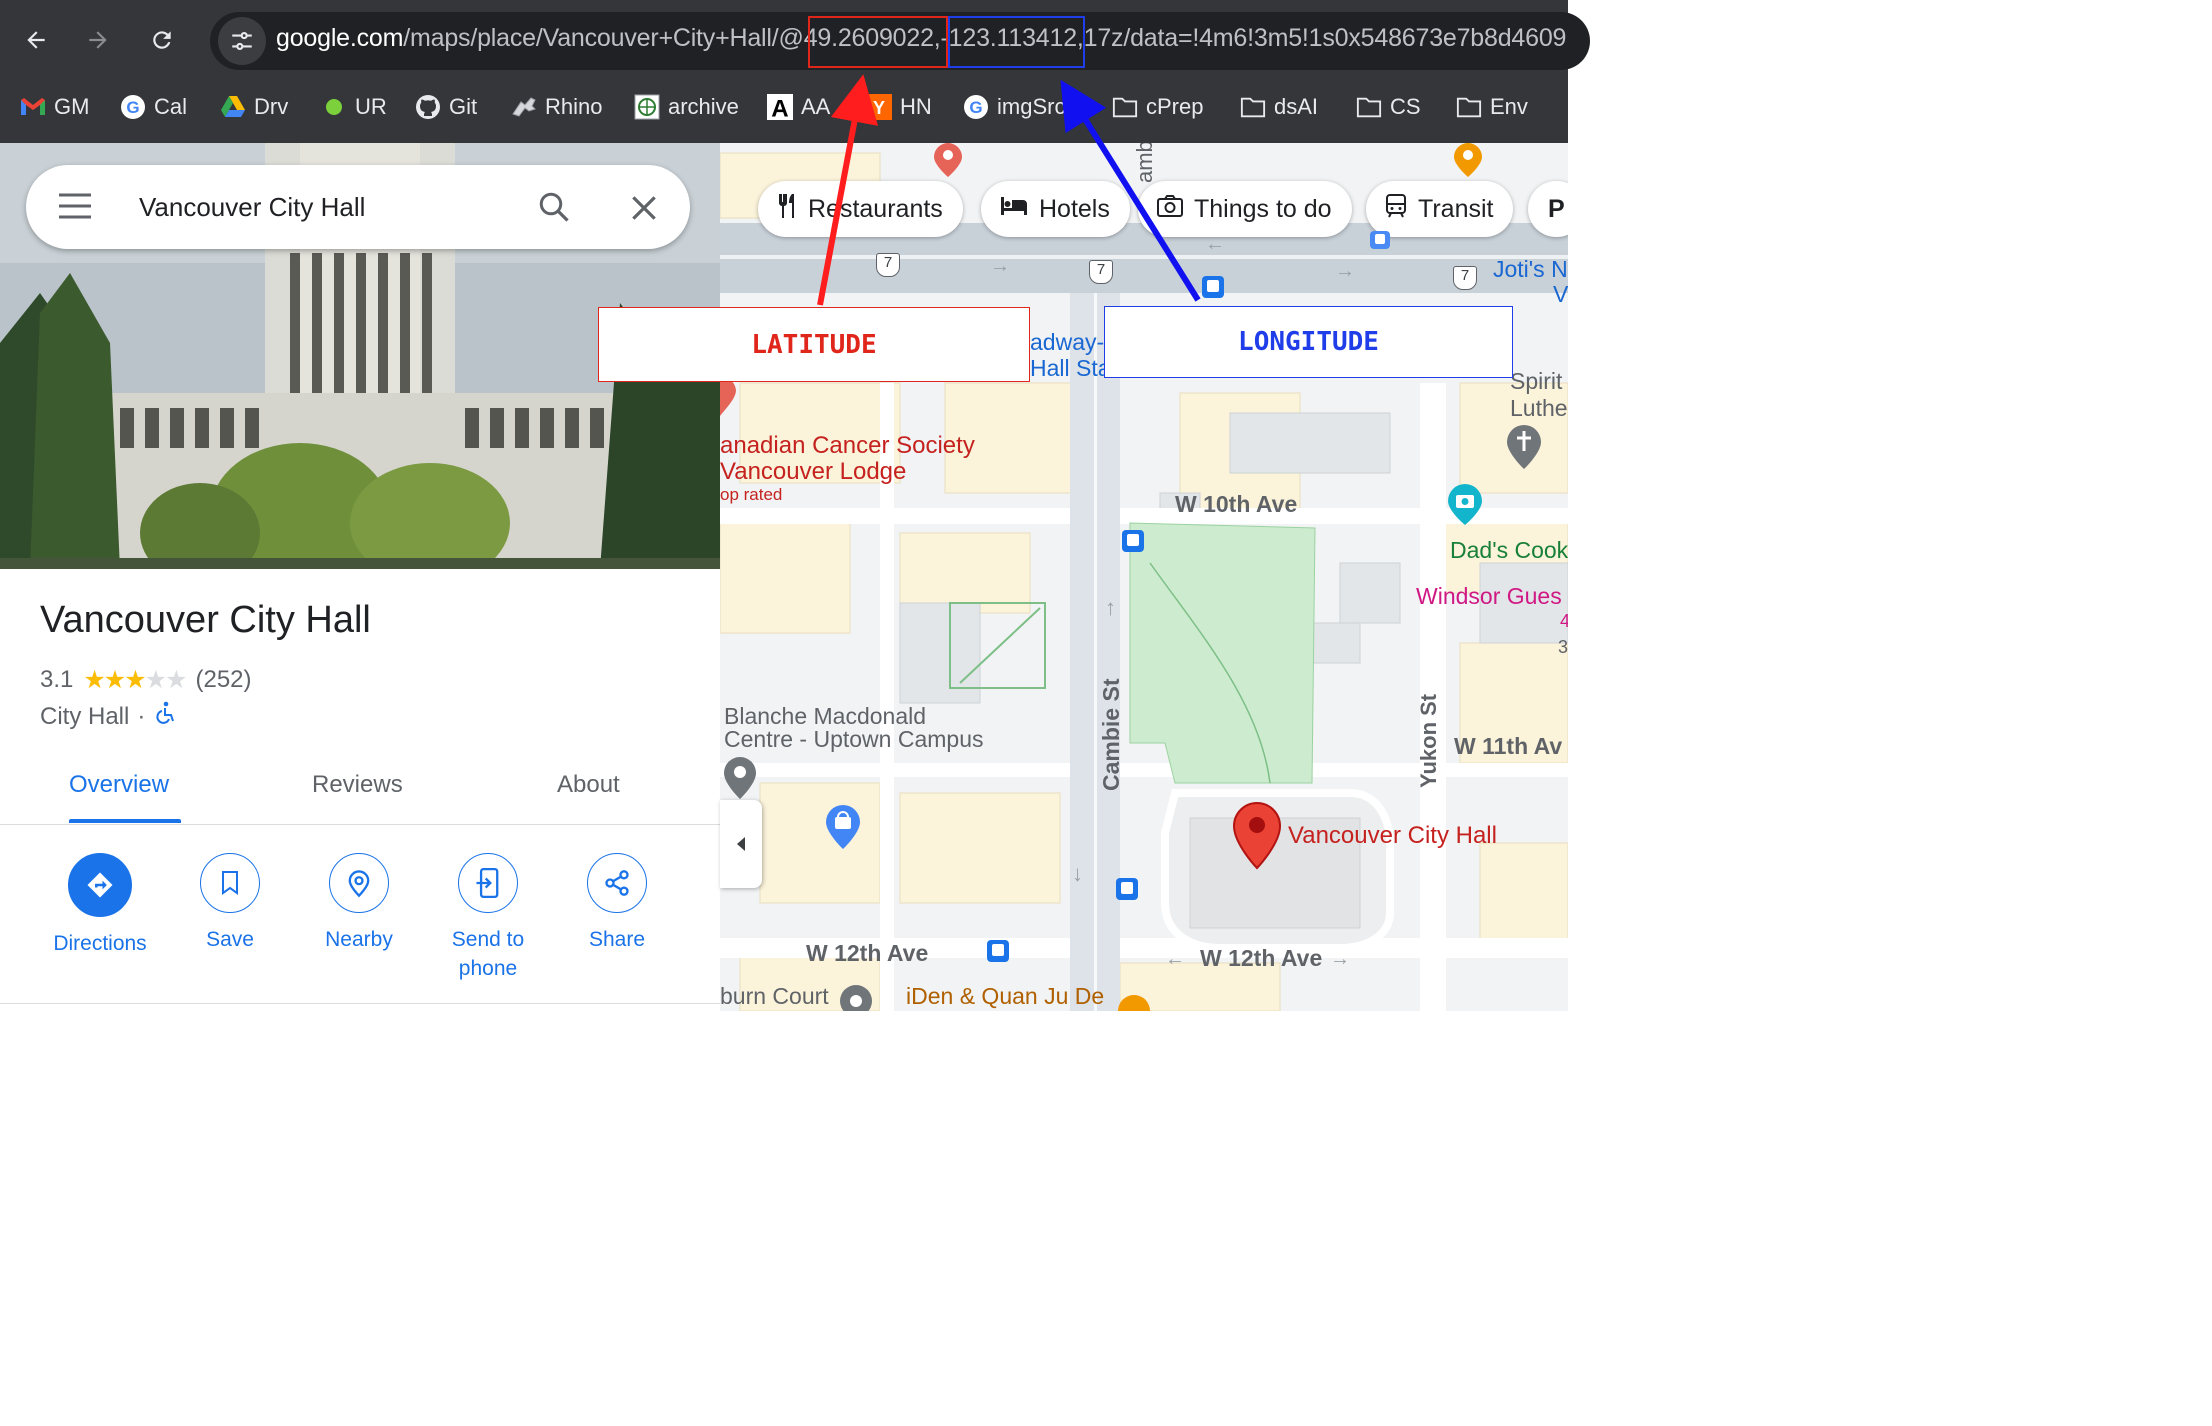 This screenshot has width=2212, height=1426. What do you see at coordinates (233, 107) in the screenshot?
I see `drive-icon` at bounding box center [233, 107].